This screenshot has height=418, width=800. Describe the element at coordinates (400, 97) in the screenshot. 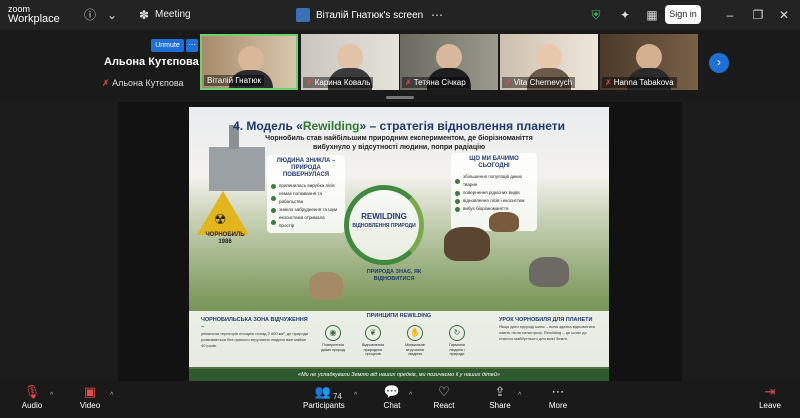

I see `strip-resize-handle` at that location.